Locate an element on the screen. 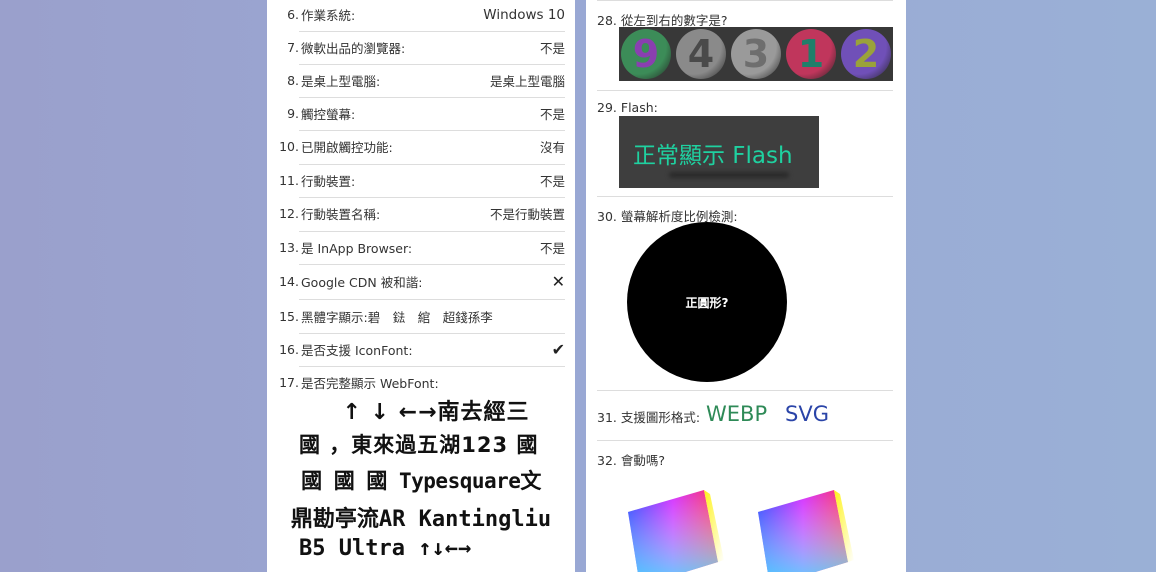 Image resolution: width=1156 pixels, height=572 pixels. question-number: 29. is located at coordinates (607, 107).